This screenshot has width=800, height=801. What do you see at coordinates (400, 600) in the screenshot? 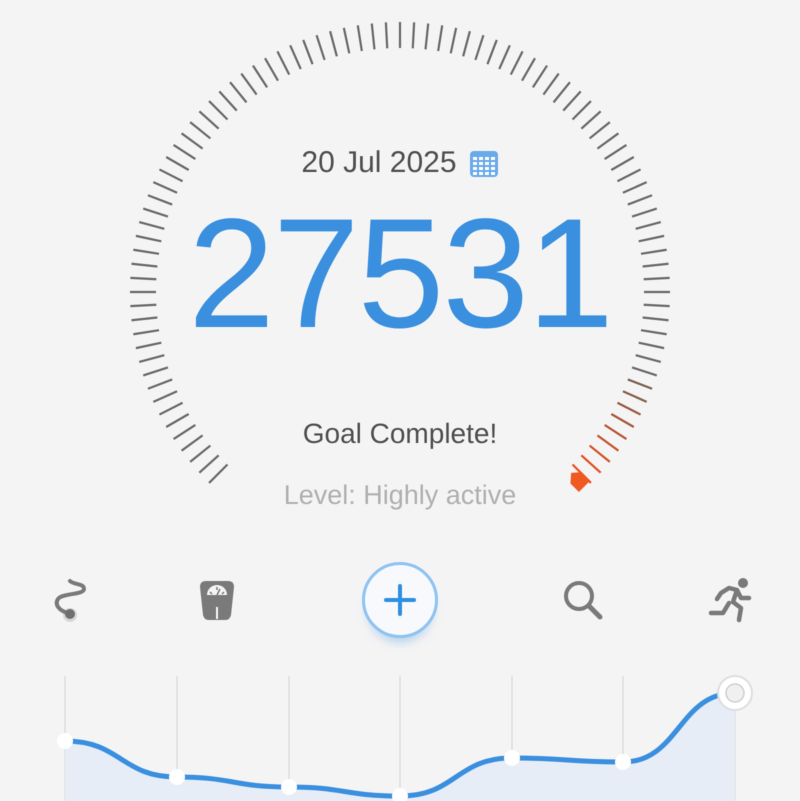
I see `plus-icon` at bounding box center [400, 600].